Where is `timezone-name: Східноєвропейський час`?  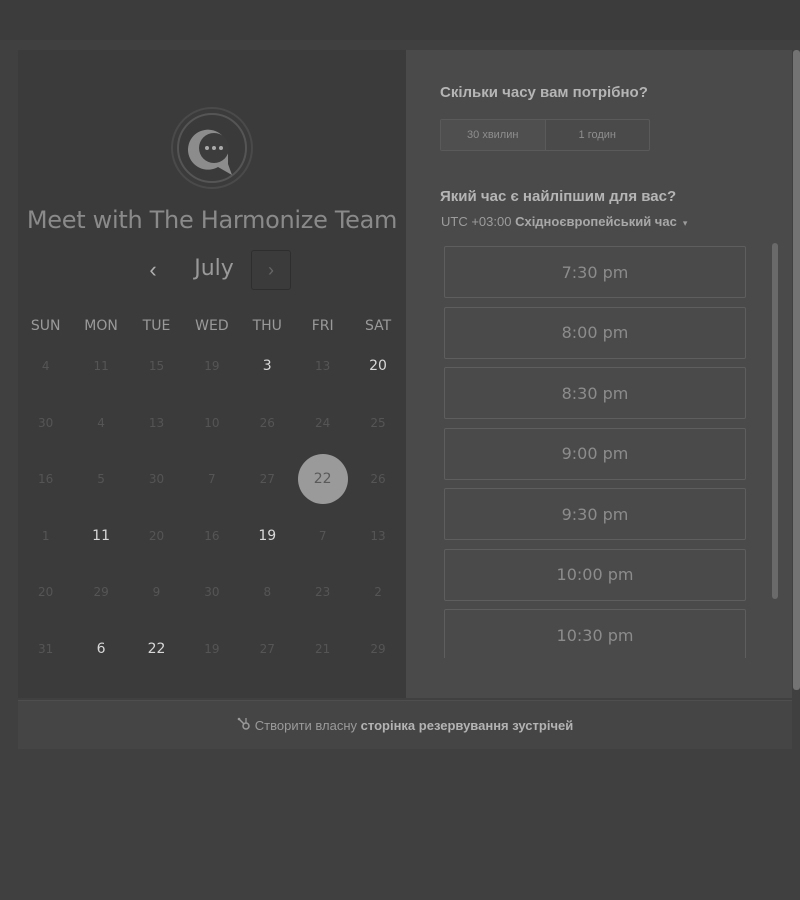 timezone-name: Східноєвропейський час is located at coordinates (596, 221).